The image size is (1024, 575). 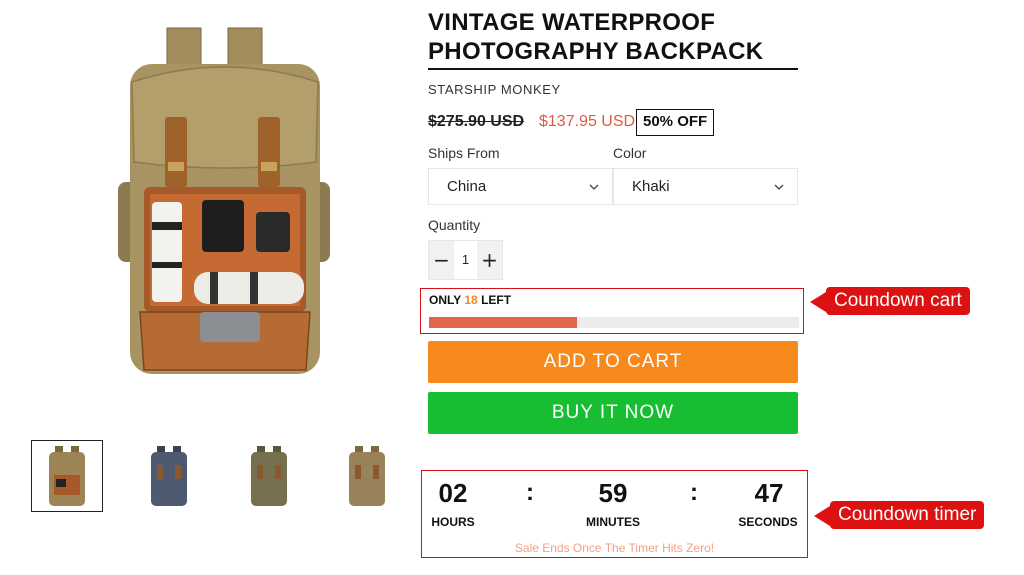 What do you see at coordinates (453, 493) in the screenshot?
I see `timer-hours: 02` at bounding box center [453, 493].